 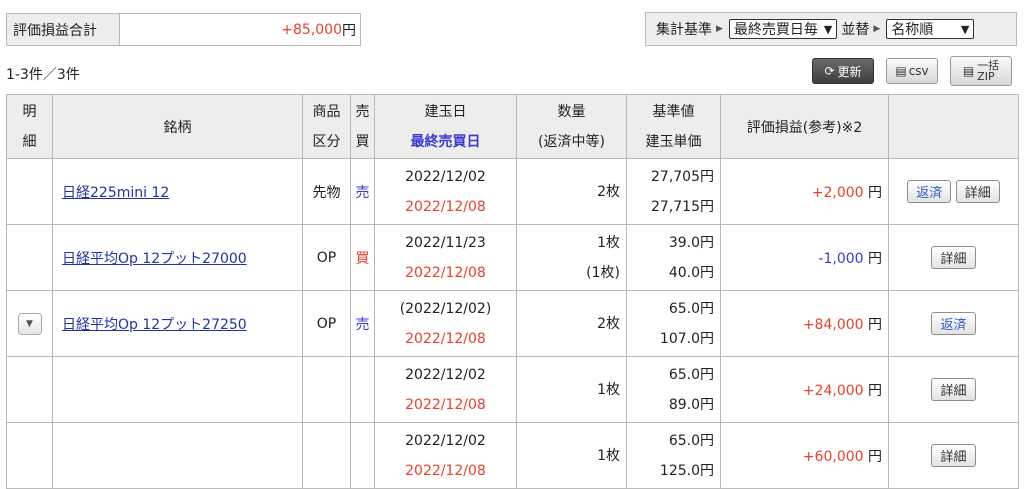 What do you see at coordinates (571, 126) in the screenshot?
I see `header-qty: 数量 (返済中等)` at bounding box center [571, 126].